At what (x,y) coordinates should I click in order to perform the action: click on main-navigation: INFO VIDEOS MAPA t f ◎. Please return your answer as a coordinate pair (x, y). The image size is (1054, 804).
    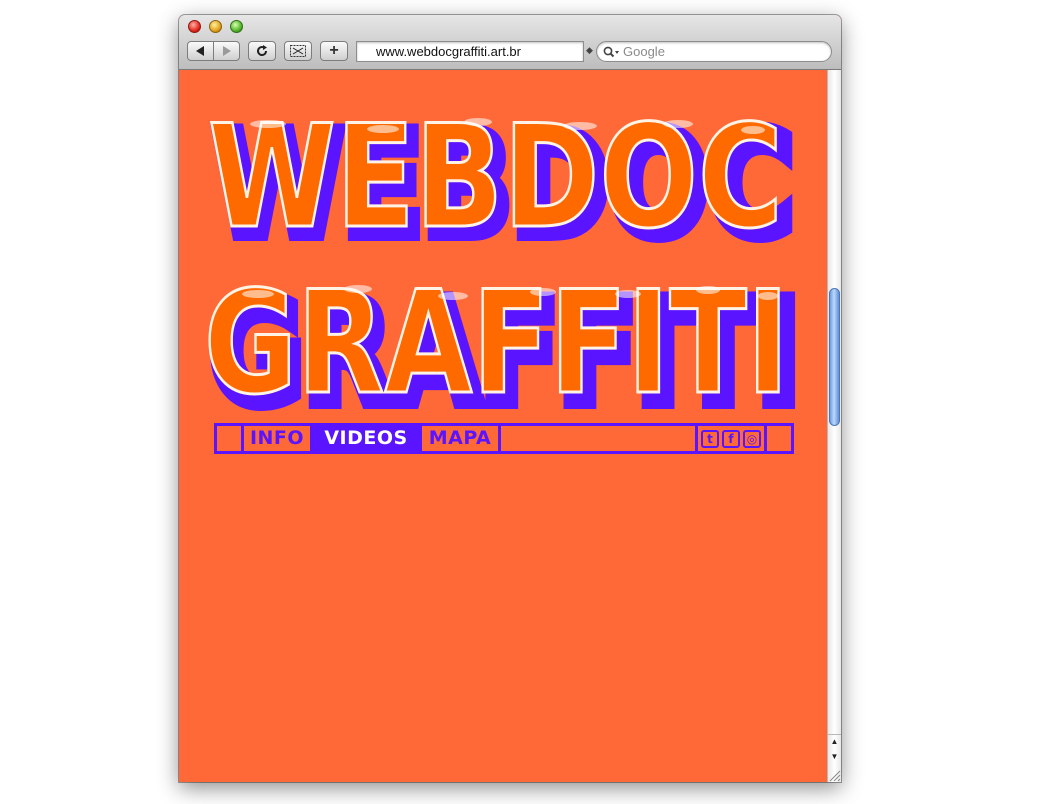
    Looking at the image, I should click on (504, 438).